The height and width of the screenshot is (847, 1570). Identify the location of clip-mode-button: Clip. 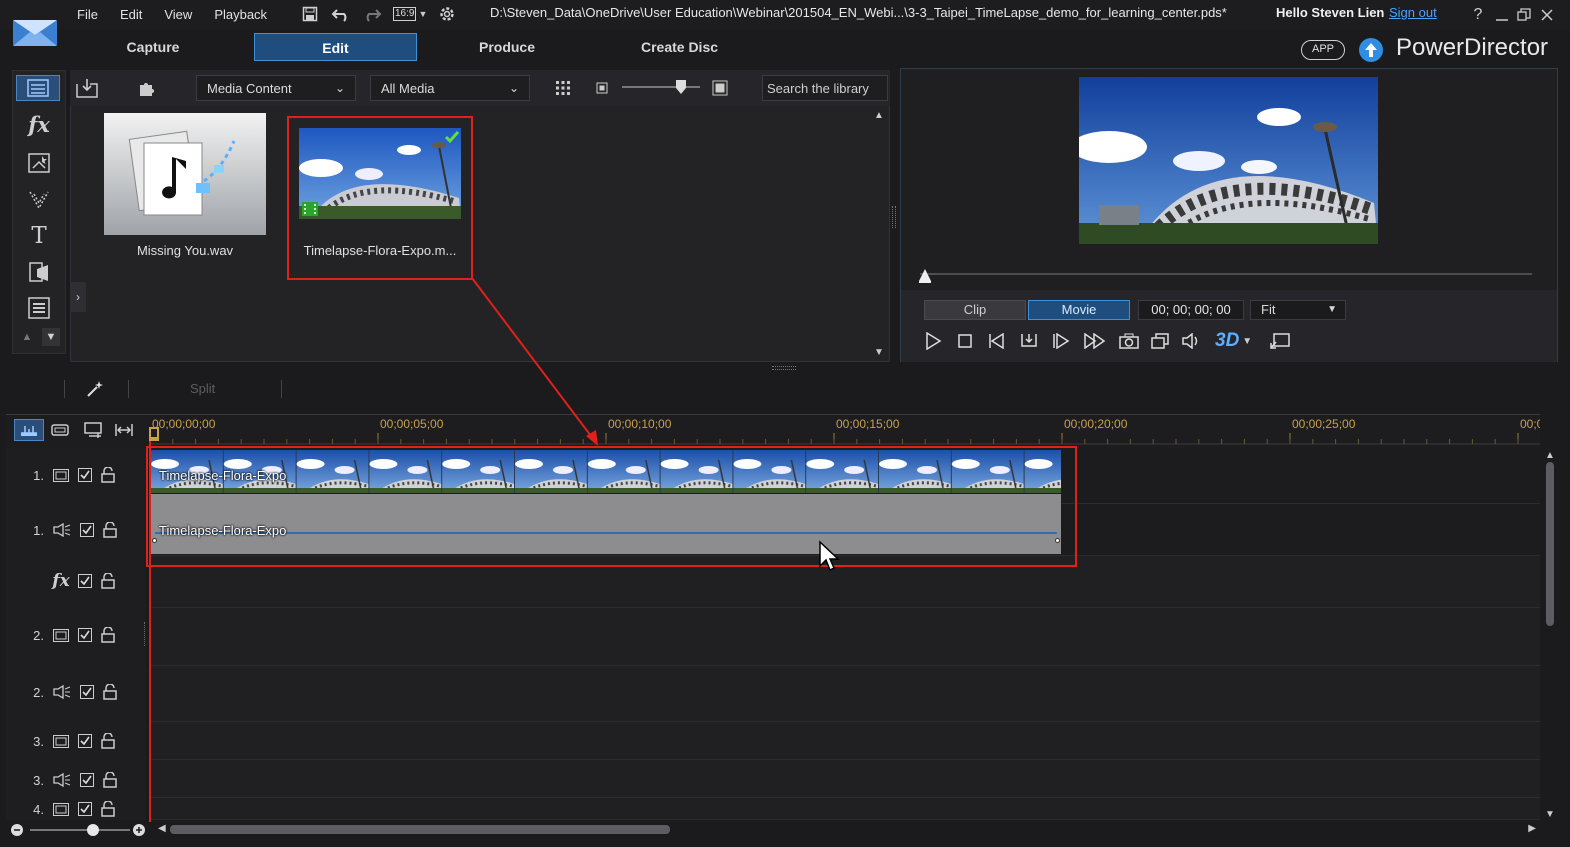
(975, 310).